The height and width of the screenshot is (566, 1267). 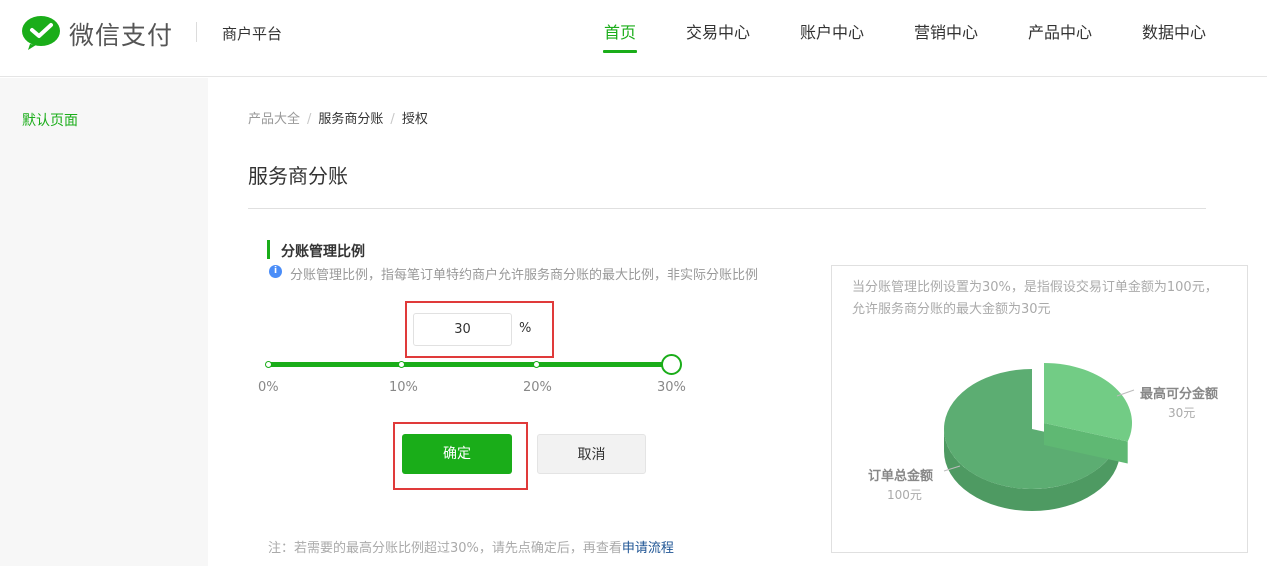 I want to click on nav-home: 首页, so click(x=620, y=37).